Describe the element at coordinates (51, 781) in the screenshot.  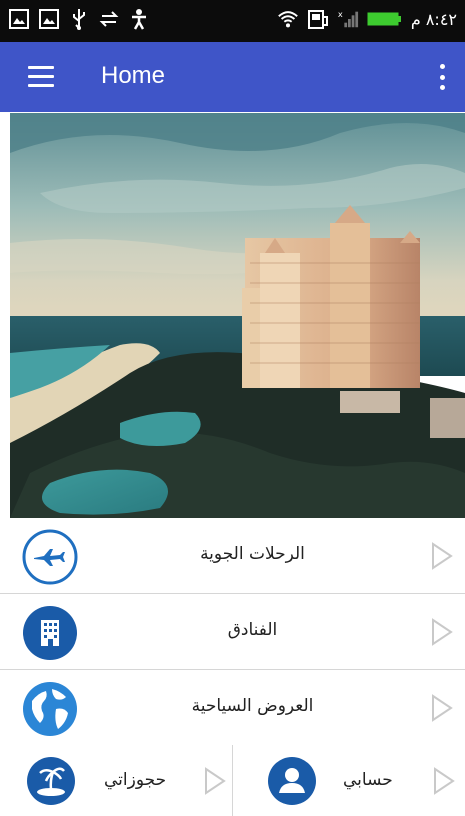
I see `island-icon` at that location.